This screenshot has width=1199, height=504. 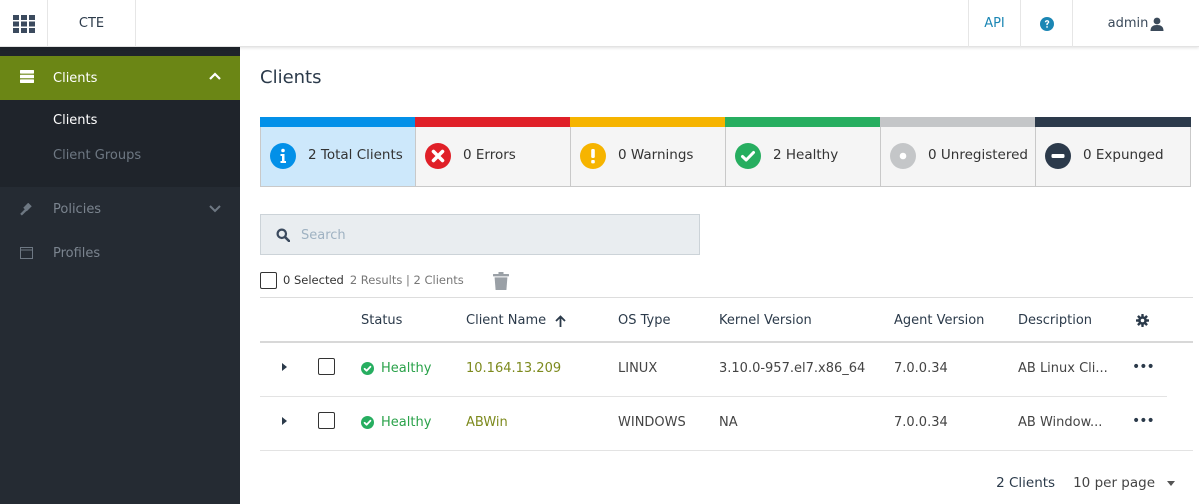 I want to click on selected-count: 0 Selected, so click(x=313, y=280).